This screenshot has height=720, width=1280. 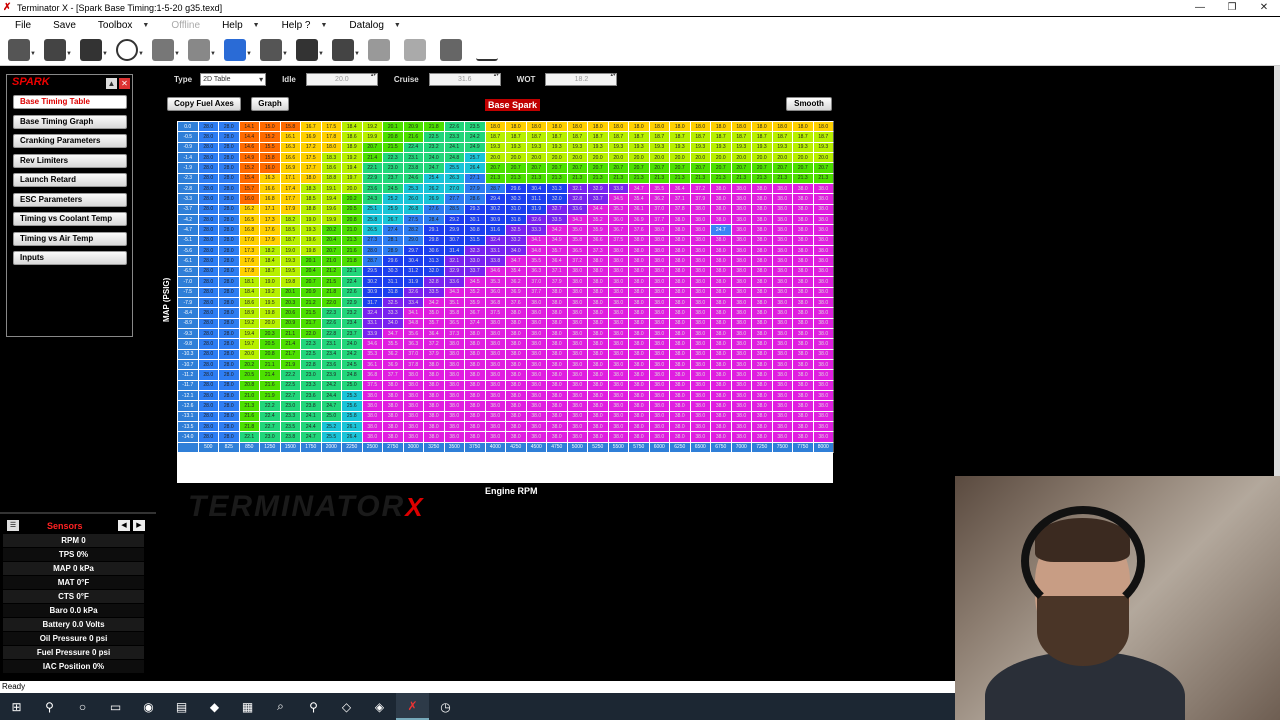 What do you see at coordinates (352, 437) in the screenshot?
I see `spark-cell: 26.4` at bounding box center [352, 437].